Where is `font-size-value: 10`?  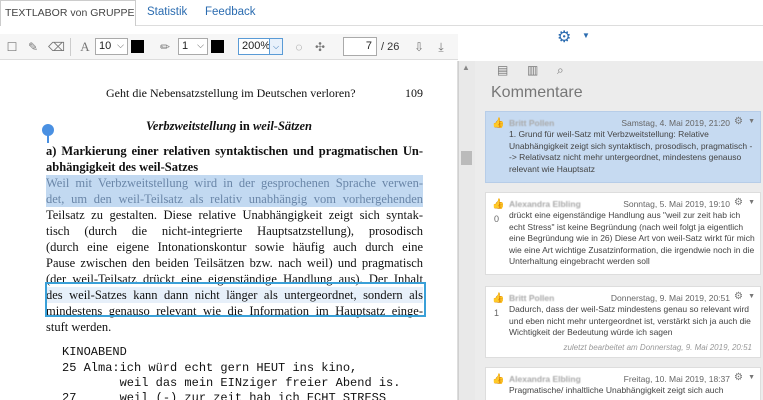 font-size-value: 10 is located at coordinates (105, 46).